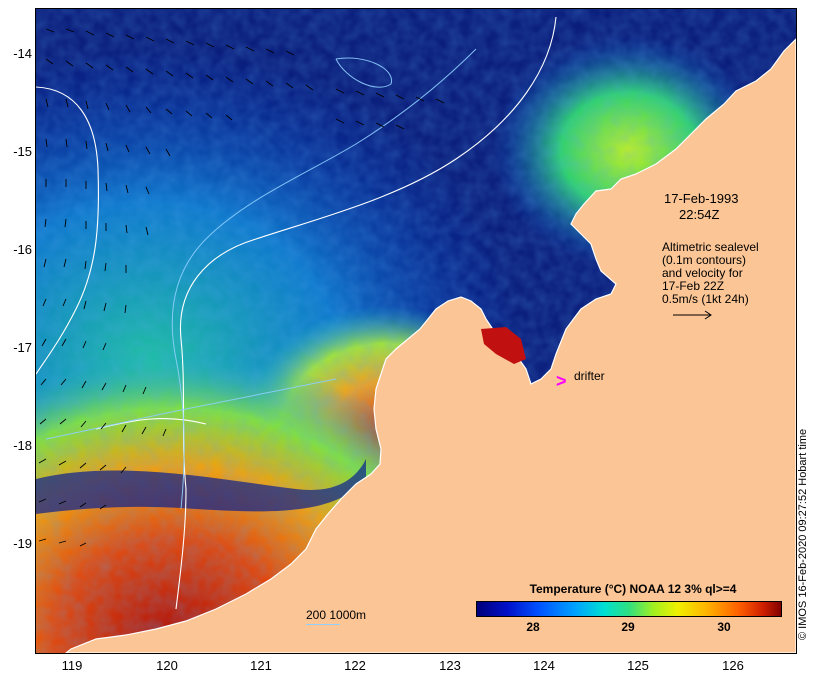  What do you see at coordinates (589, 376) in the screenshot?
I see `drifter-label: drifter` at bounding box center [589, 376].